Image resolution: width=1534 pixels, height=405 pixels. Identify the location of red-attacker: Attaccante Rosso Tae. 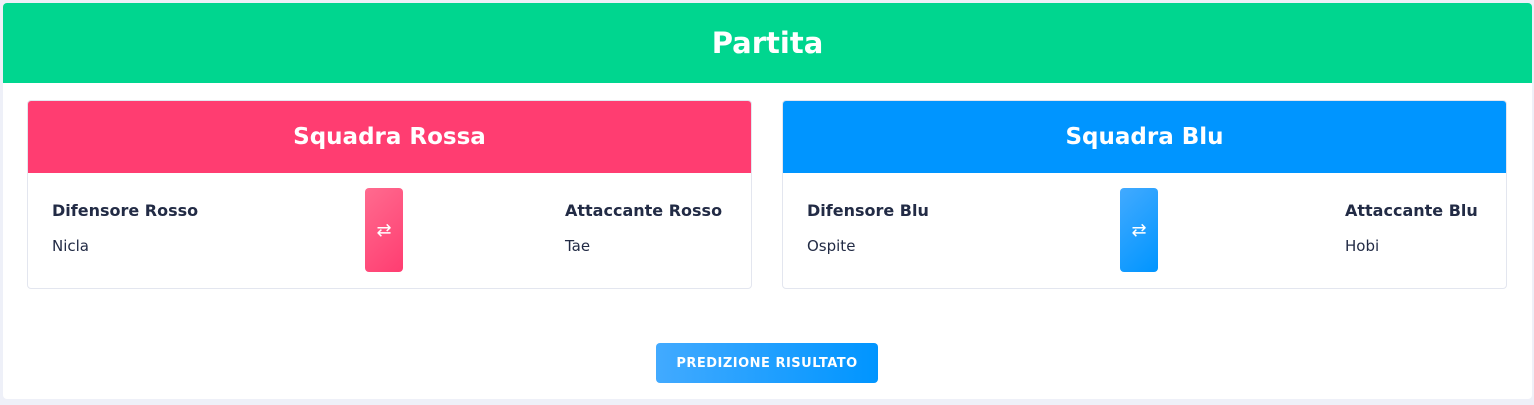
(643, 228).